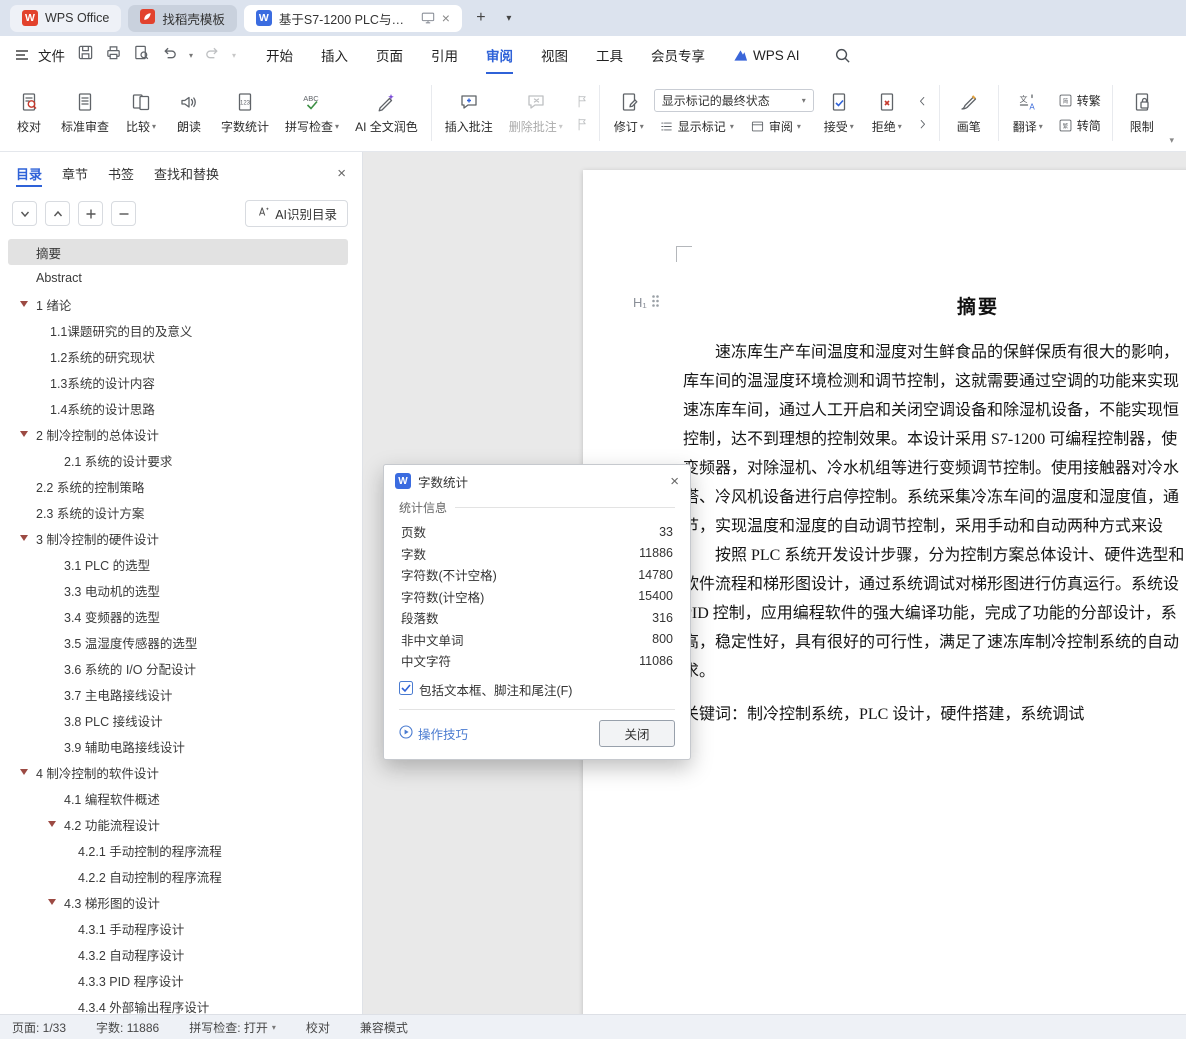  I want to click on sidebar-tab-chapters: 章节, so click(75, 173).